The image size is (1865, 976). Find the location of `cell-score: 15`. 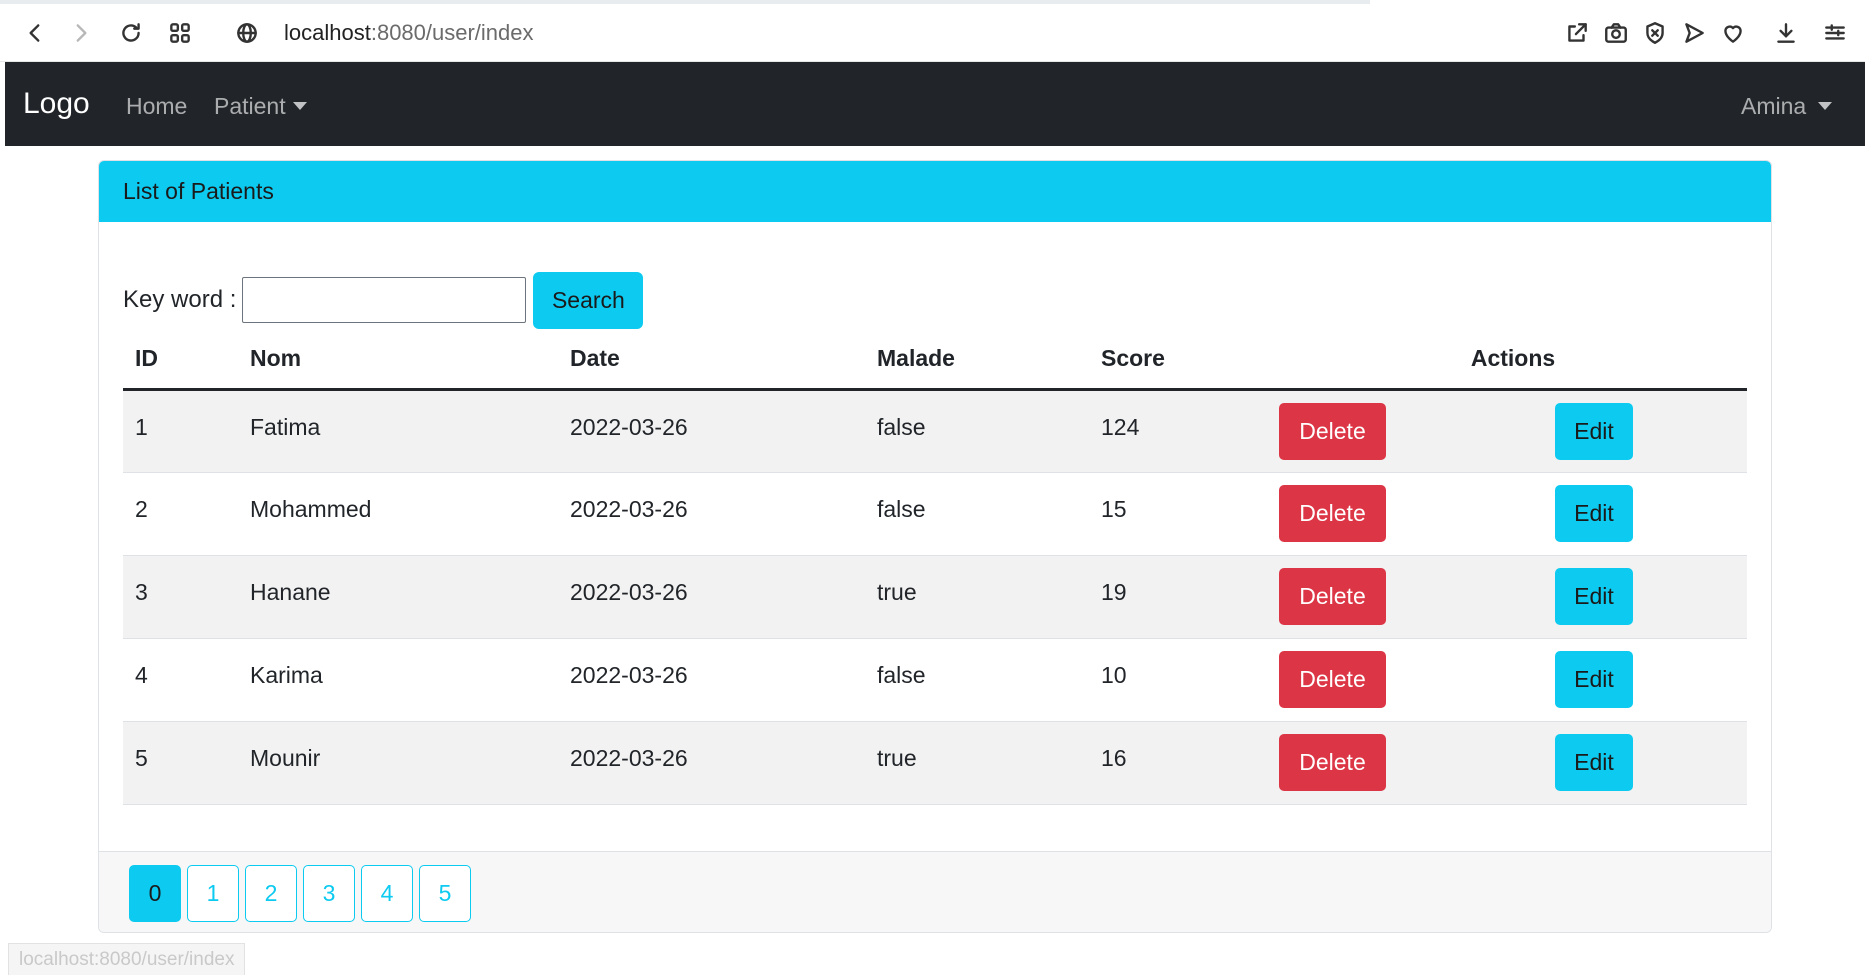

cell-score: 15 is located at coordinates (1178, 514).